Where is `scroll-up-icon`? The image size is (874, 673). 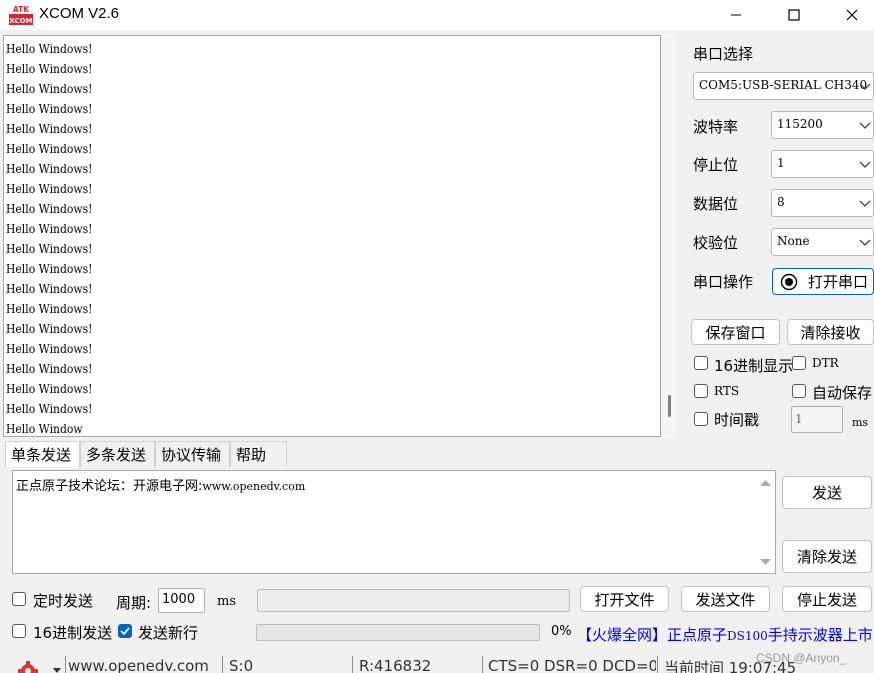 scroll-up-icon is located at coordinates (765, 483).